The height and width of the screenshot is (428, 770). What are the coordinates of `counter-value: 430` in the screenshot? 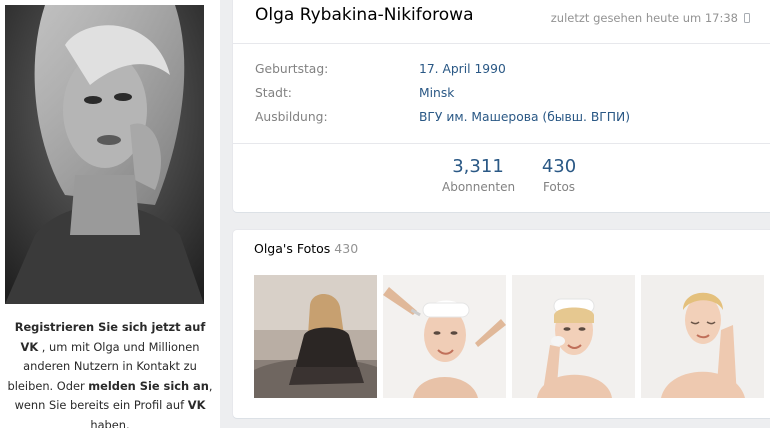 It's located at (559, 166).